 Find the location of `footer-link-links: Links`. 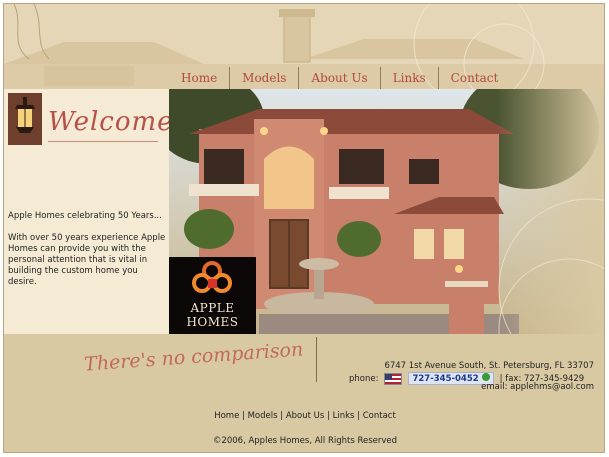

footer-link-links: Links is located at coordinates (344, 416).